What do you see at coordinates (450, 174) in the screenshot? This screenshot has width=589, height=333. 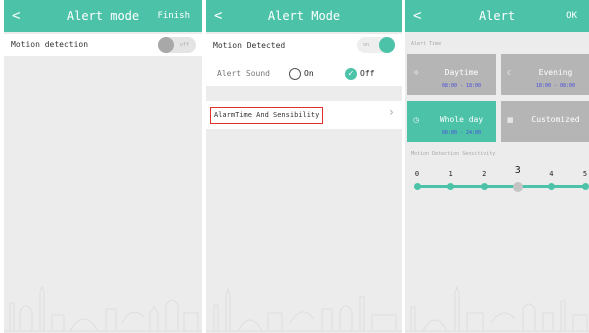 I see `sensitivity-level-label: 1` at bounding box center [450, 174].